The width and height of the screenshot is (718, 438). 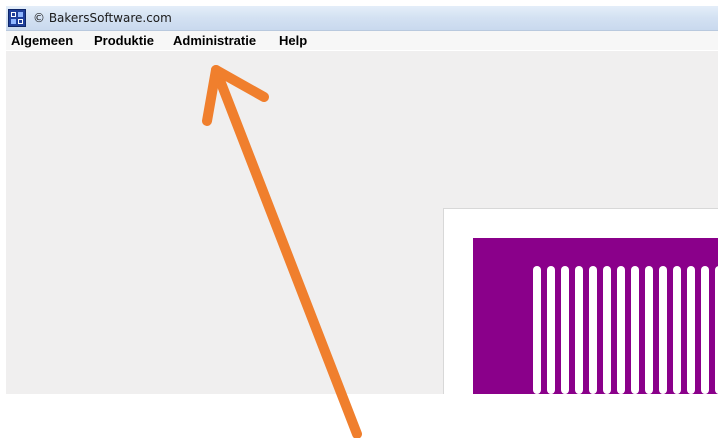 What do you see at coordinates (102, 18) in the screenshot?
I see `window-title: © BakersSoftware.com` at bounding box center [102, 18].